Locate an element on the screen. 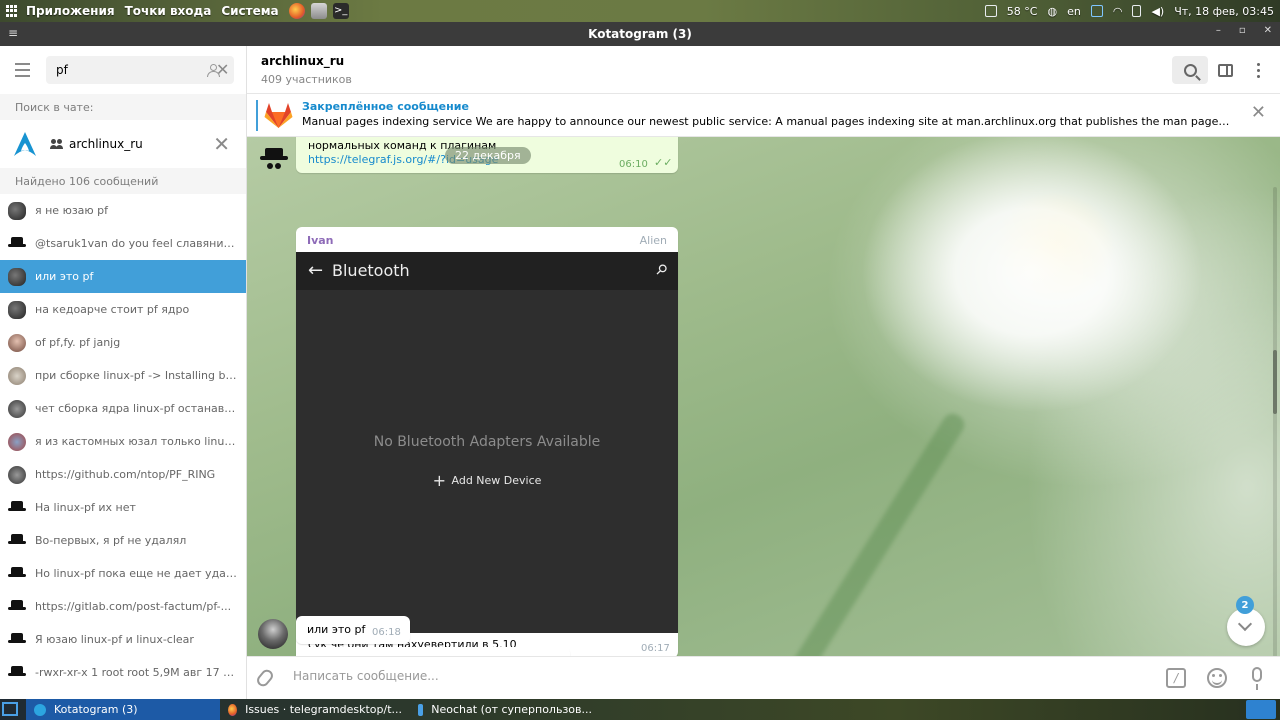  message-author: Ivan is located at coordinates (320, 240).